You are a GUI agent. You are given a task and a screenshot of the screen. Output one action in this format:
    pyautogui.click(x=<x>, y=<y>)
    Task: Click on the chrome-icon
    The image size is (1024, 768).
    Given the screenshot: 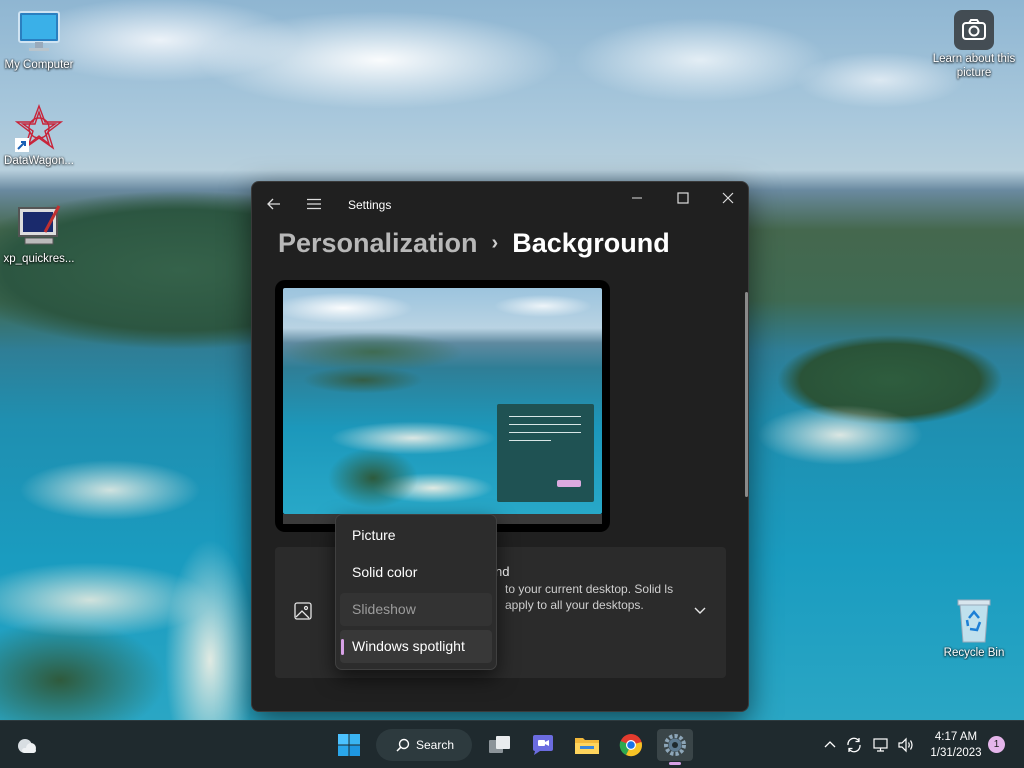 What is the action you would take?
    pyautogui.click(x=630, y=745)
    